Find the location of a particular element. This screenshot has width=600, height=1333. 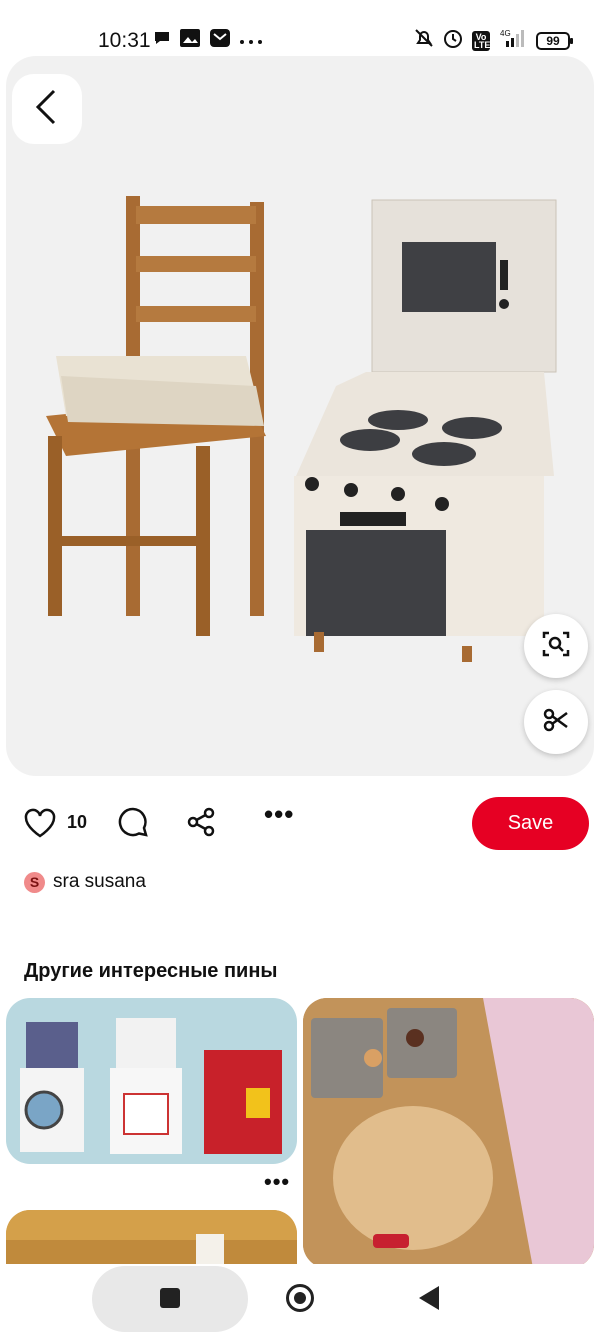

pin-author: S sra susana is located at coordinates (85, 882).